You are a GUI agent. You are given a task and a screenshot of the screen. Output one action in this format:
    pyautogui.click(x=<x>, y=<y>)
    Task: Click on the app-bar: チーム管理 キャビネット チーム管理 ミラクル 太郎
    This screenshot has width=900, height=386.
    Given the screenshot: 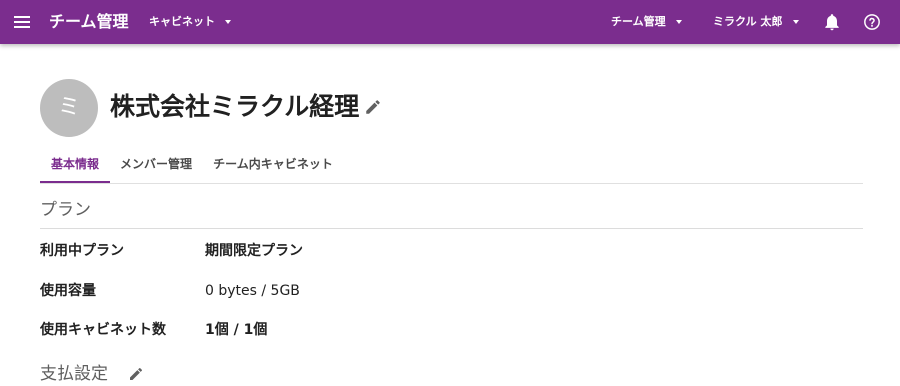 What is the action you would take?
    pyautogui.click(x=450, y=22)
    